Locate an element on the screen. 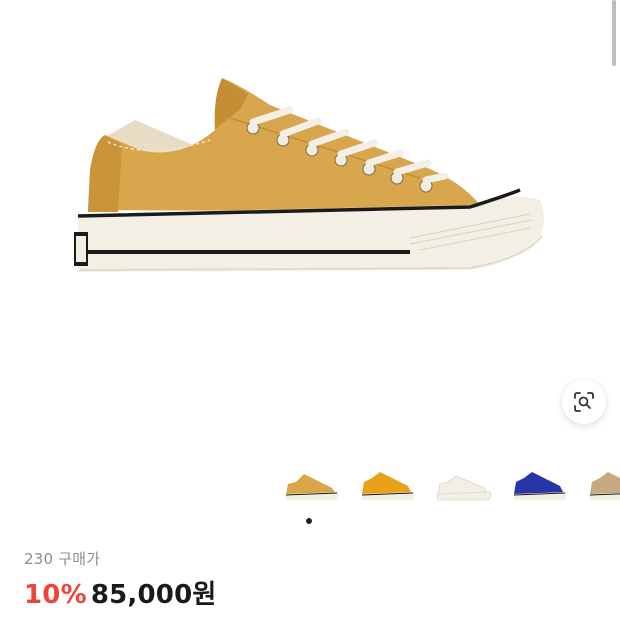 The width and height of the screenshot is (620, 620). thumbnail-blue is located at coordinates (541, 485).